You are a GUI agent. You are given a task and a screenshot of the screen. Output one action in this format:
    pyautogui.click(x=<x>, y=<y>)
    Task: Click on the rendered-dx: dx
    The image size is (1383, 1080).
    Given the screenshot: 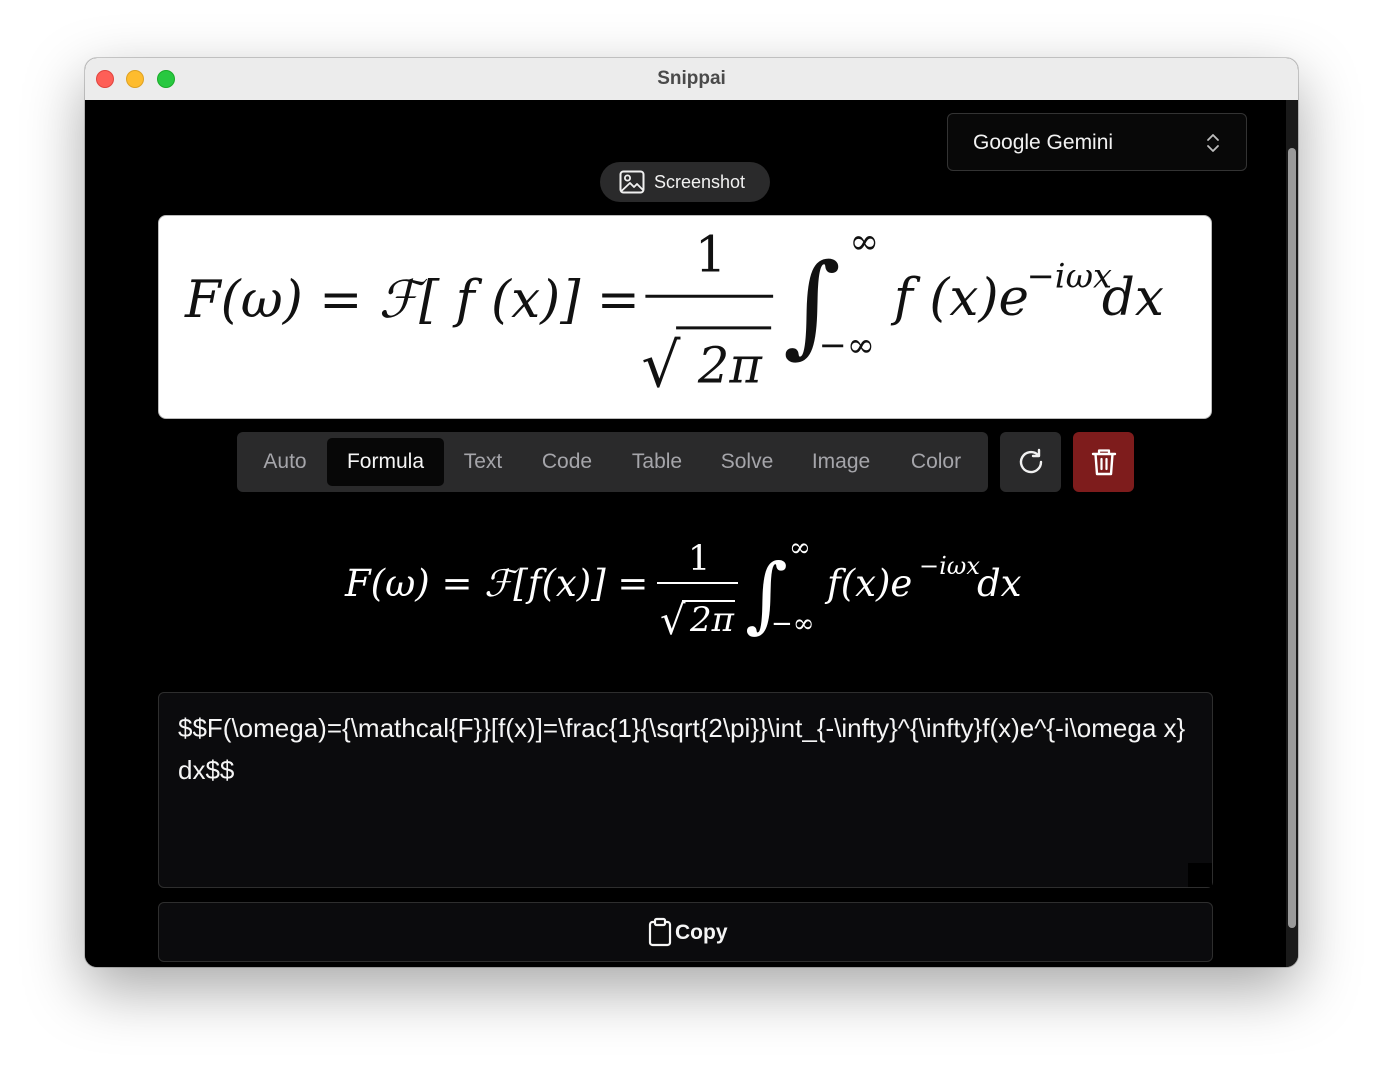 What is the action you would take?
    pyautogui.click(x=999, y=583)
    